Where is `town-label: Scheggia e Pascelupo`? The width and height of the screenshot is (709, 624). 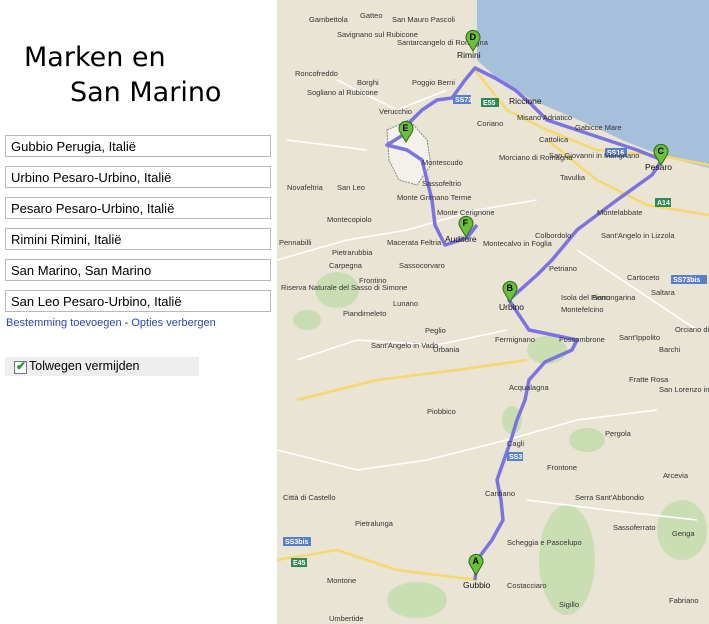
town-label: Scheggia e Pascelupo is located at coordinates (544, 542).